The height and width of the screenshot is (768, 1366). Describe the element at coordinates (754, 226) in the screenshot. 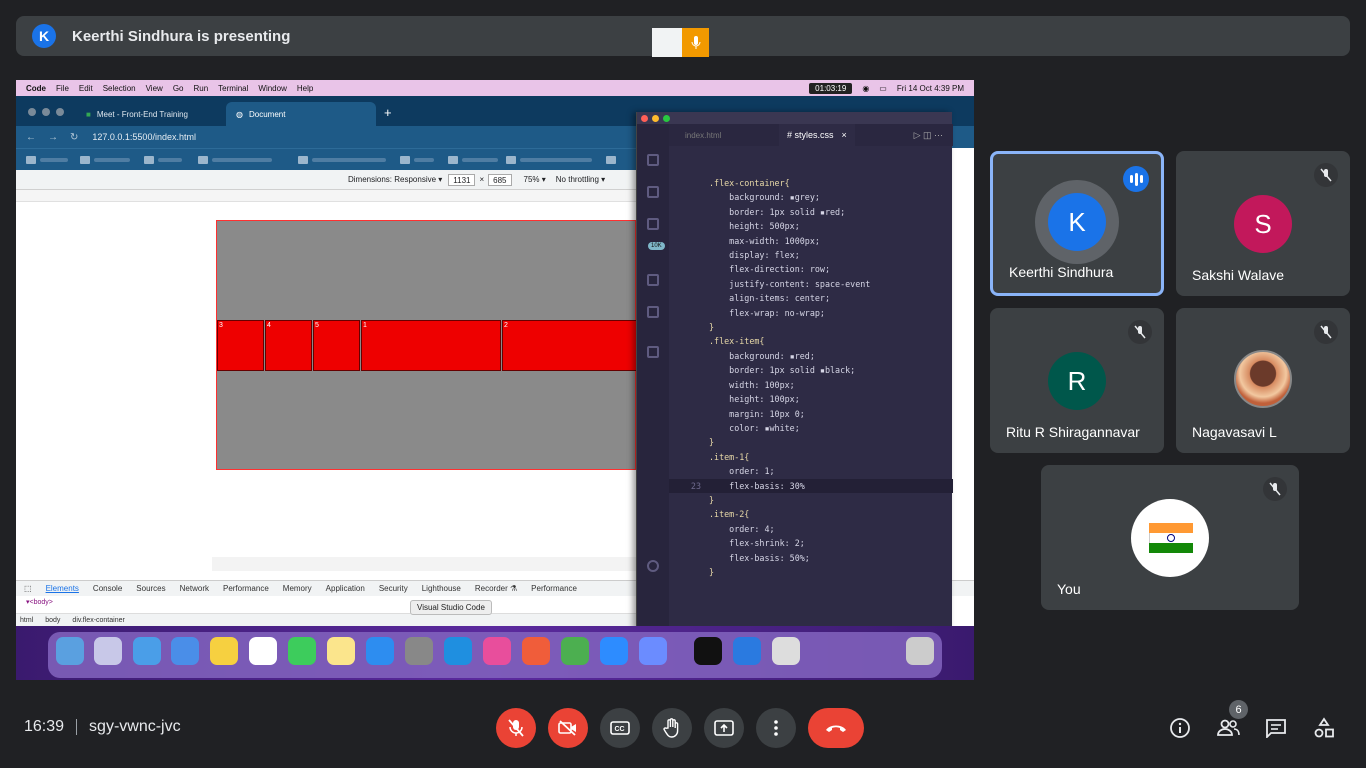

I see `code-line: height: 500px;` at that location.